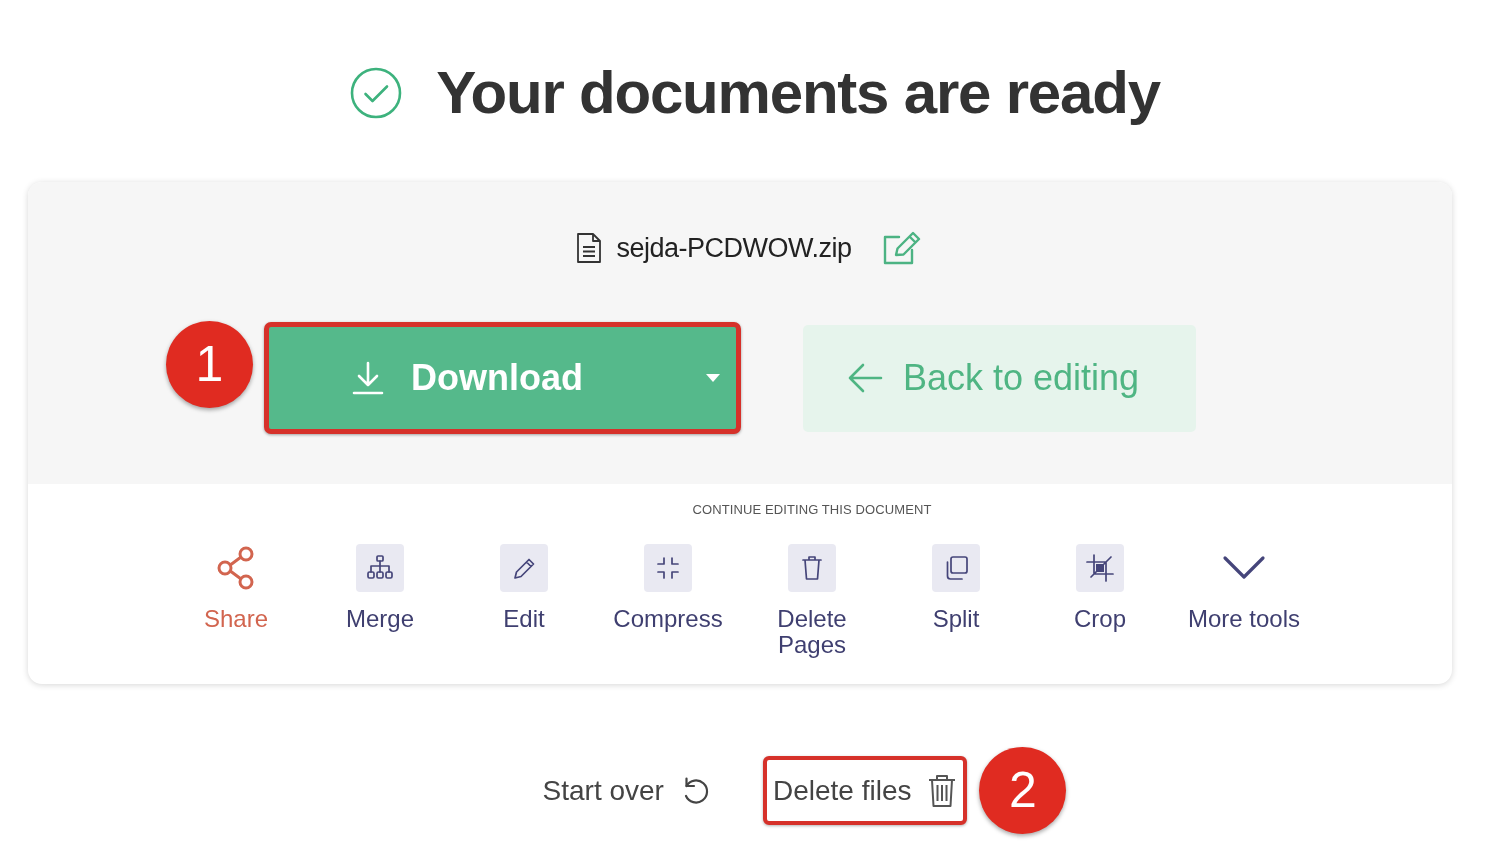 Image resolution: width=1500 pixels, height=860 pixels. Describe the element at coordinates (956, 568) in the screenshot. I see `stacked-pages-icon` at that location.